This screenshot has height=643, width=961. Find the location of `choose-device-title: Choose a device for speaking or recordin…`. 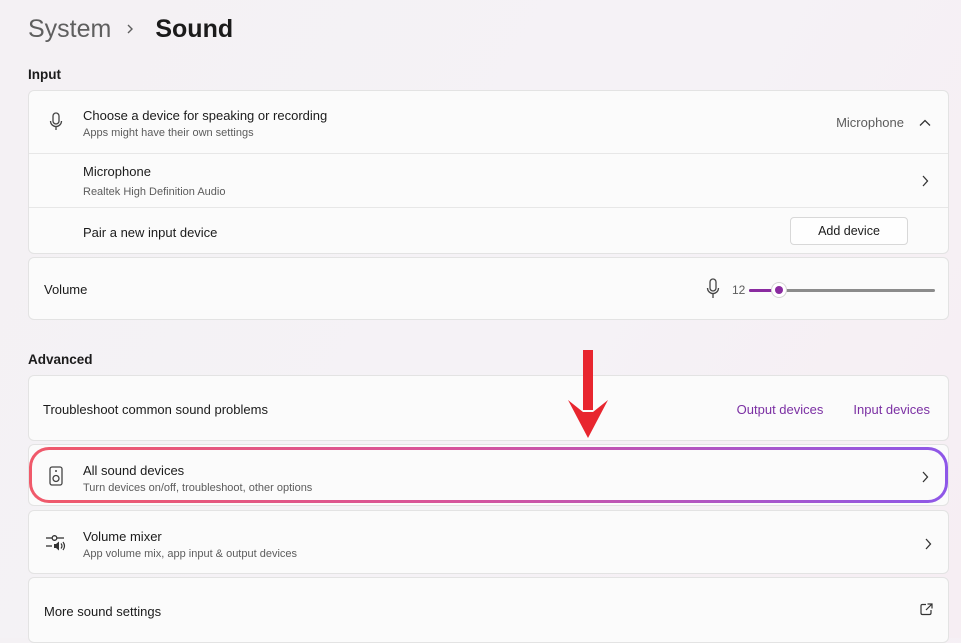

choose-device-title: Choose a device for speaking or recordin… is located at coordinates (205, 115).